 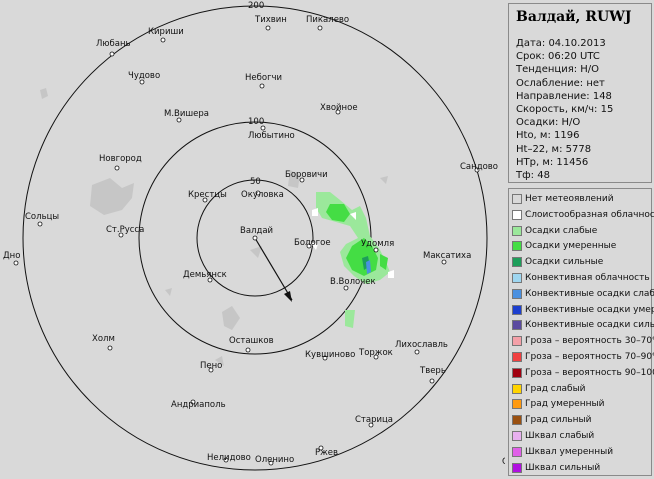 I want to click on ring-label-100: 100, so click(x=256, y=122).